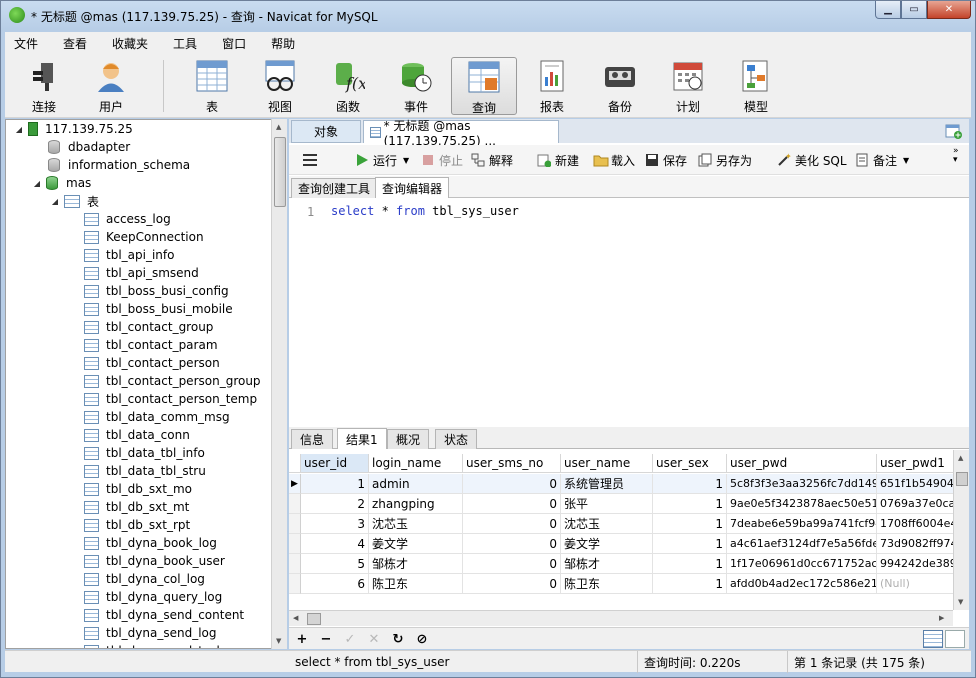 Image resolution: width=976 pixels, height=678 pixels. Describe the element at coordinates (234, 43) in the screenshot. I see `menu-window: 窗口` at that location.